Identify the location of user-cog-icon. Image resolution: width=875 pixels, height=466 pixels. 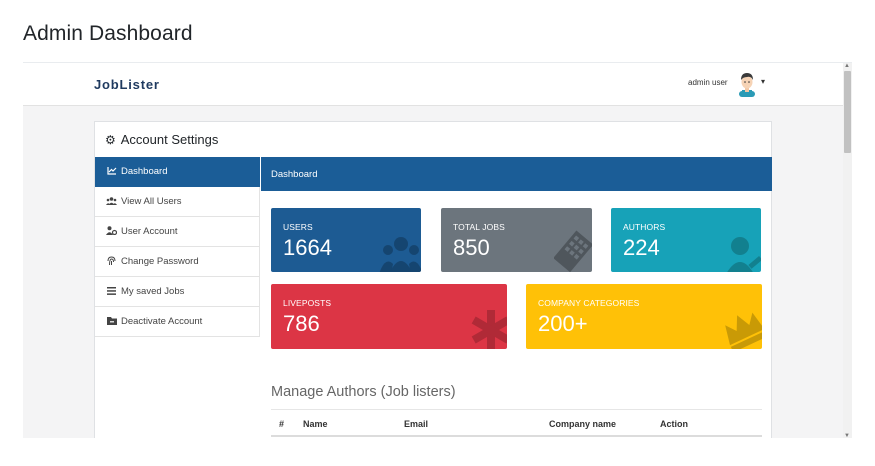
(112, 231).